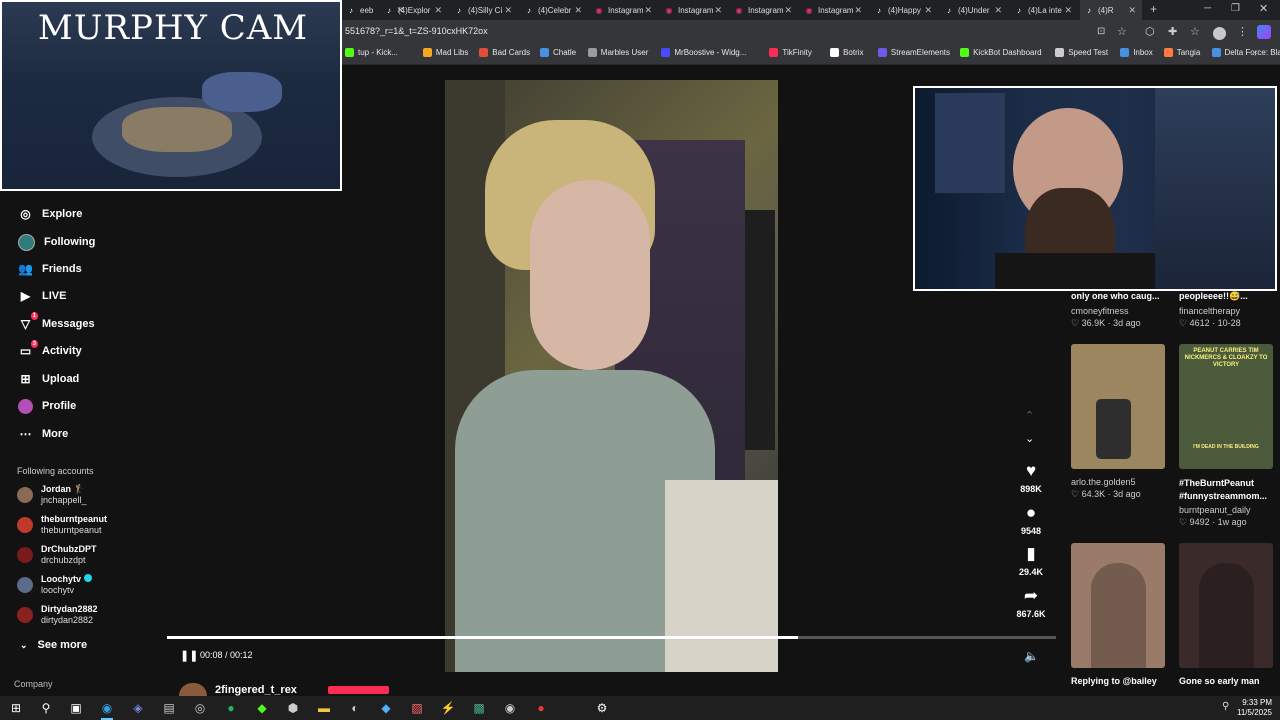  Describe the element at coordinates (358, 690) in the screenshot. I see `follow-button` at that location.